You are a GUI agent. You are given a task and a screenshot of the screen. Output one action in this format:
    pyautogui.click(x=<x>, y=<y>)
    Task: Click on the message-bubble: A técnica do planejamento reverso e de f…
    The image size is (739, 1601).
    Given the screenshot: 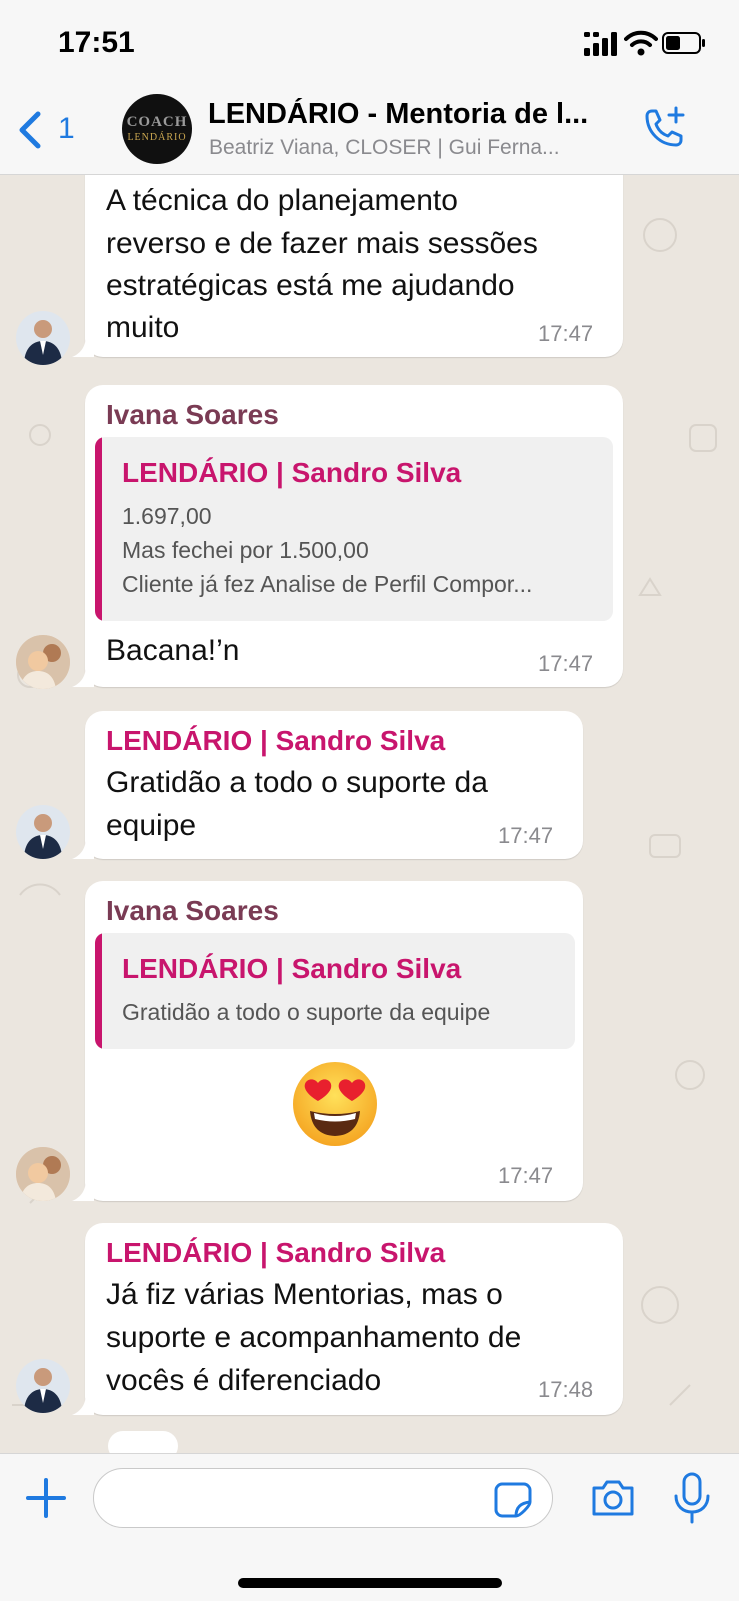 What is the action you would take?
    pyautogui.click(x=354, y=266)
    